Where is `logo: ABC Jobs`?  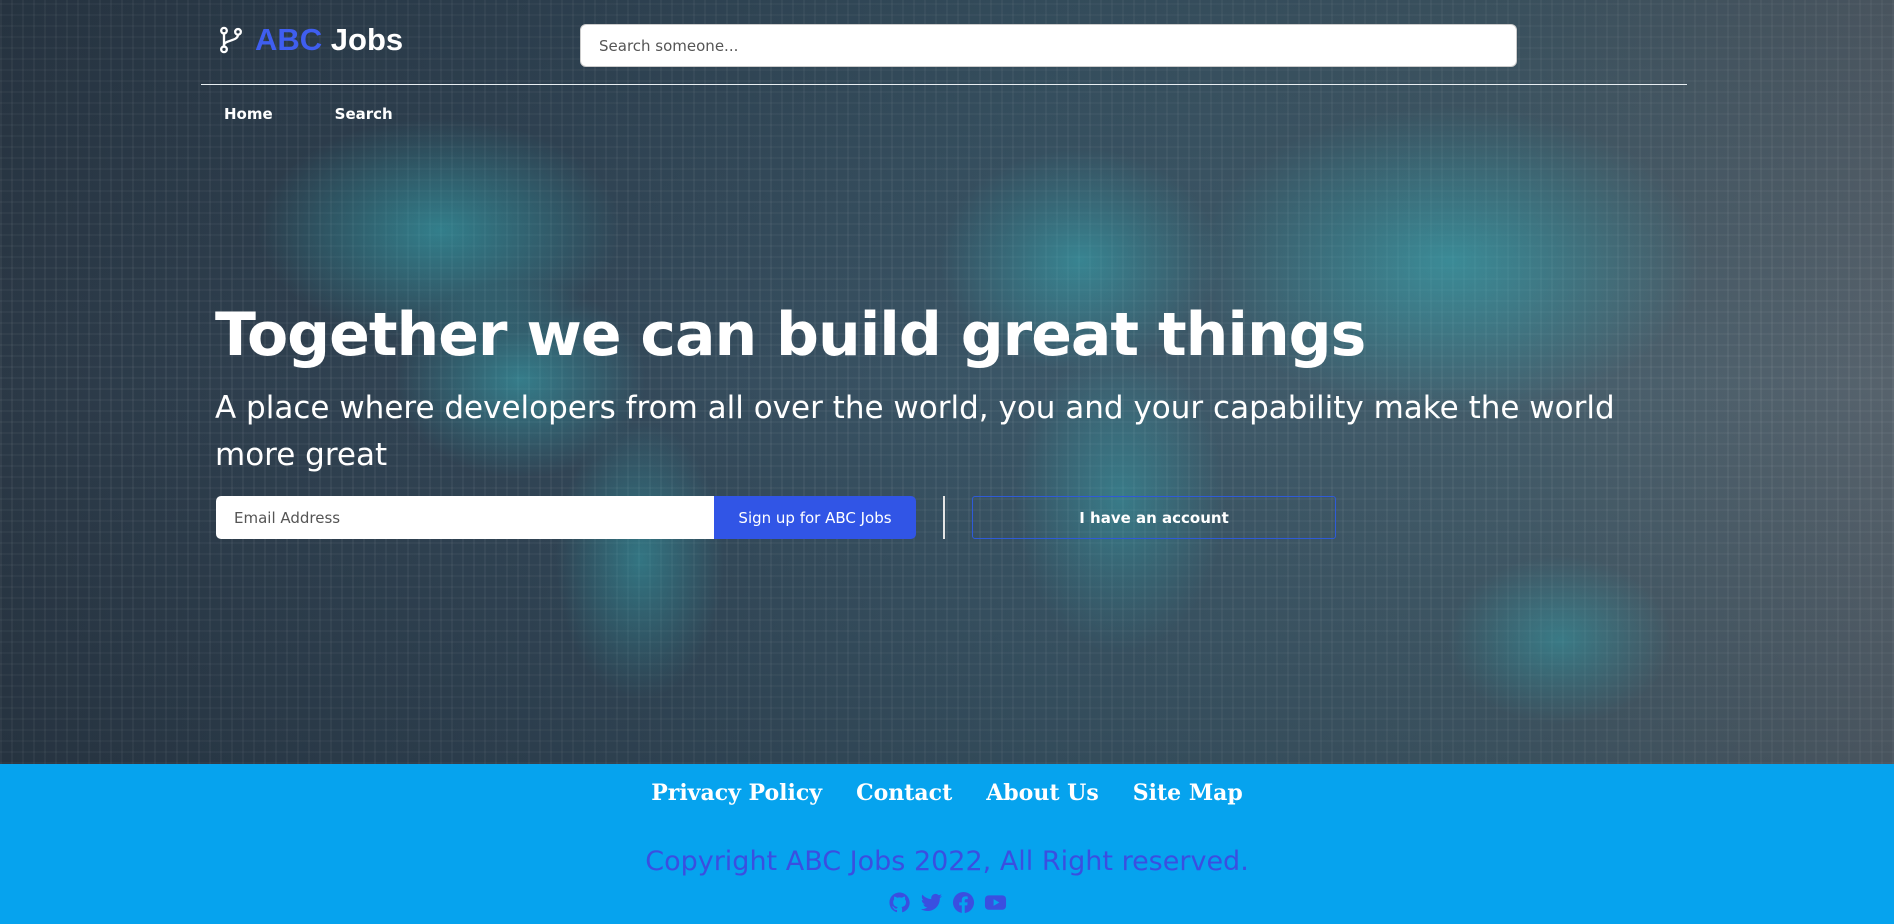
logo: ABC Jobs is located at coordinates (310, 40).